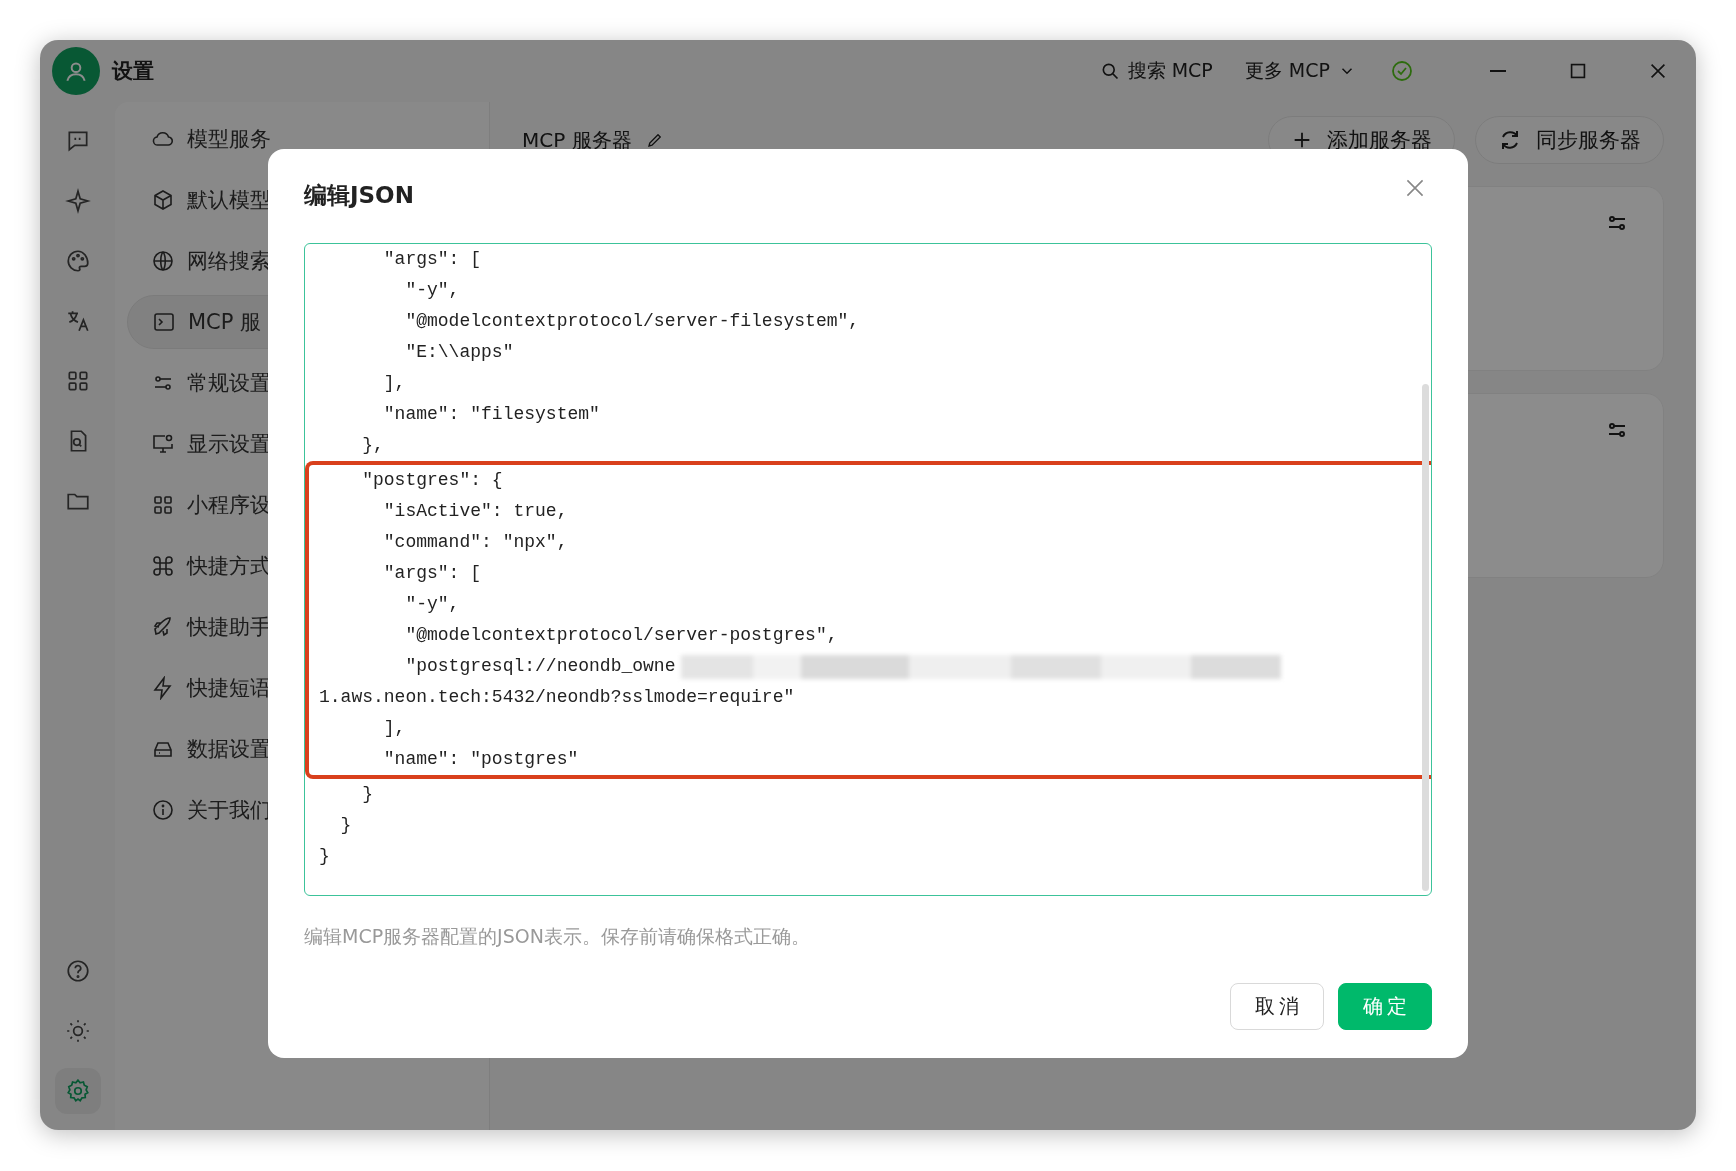 This screenshot has height=1171, width=1736. What do you see at coordinates (133, 71) in the screenshot?
I see `window-title: 设置` at bounding box center [133, 71].